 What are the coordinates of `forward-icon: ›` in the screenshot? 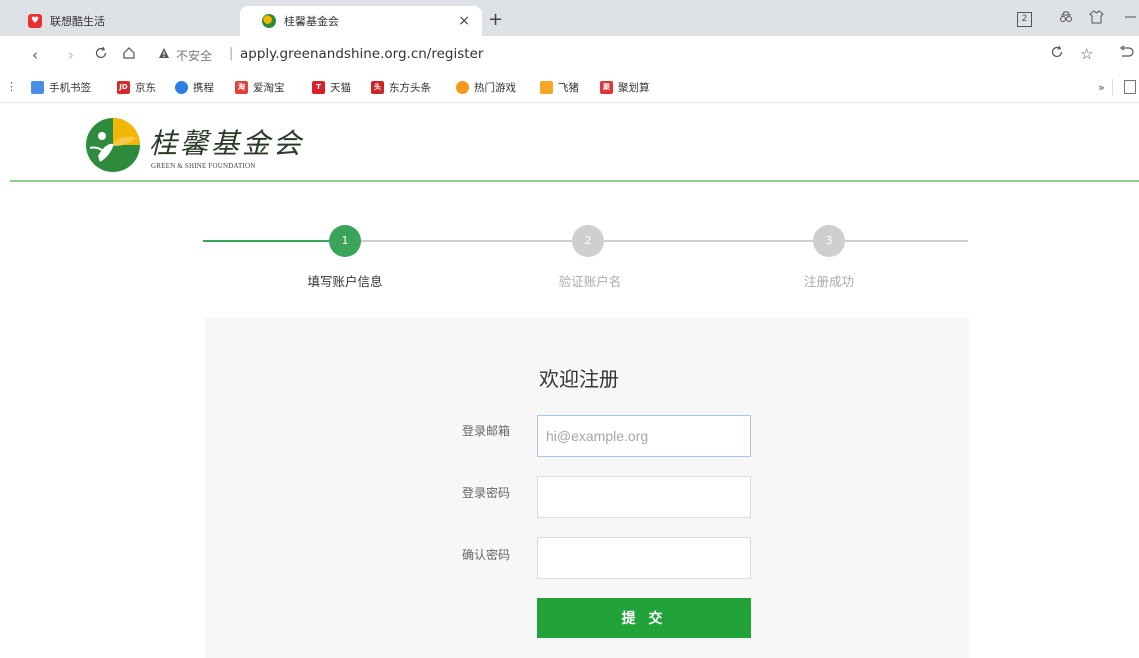 It's located at (71, 55).